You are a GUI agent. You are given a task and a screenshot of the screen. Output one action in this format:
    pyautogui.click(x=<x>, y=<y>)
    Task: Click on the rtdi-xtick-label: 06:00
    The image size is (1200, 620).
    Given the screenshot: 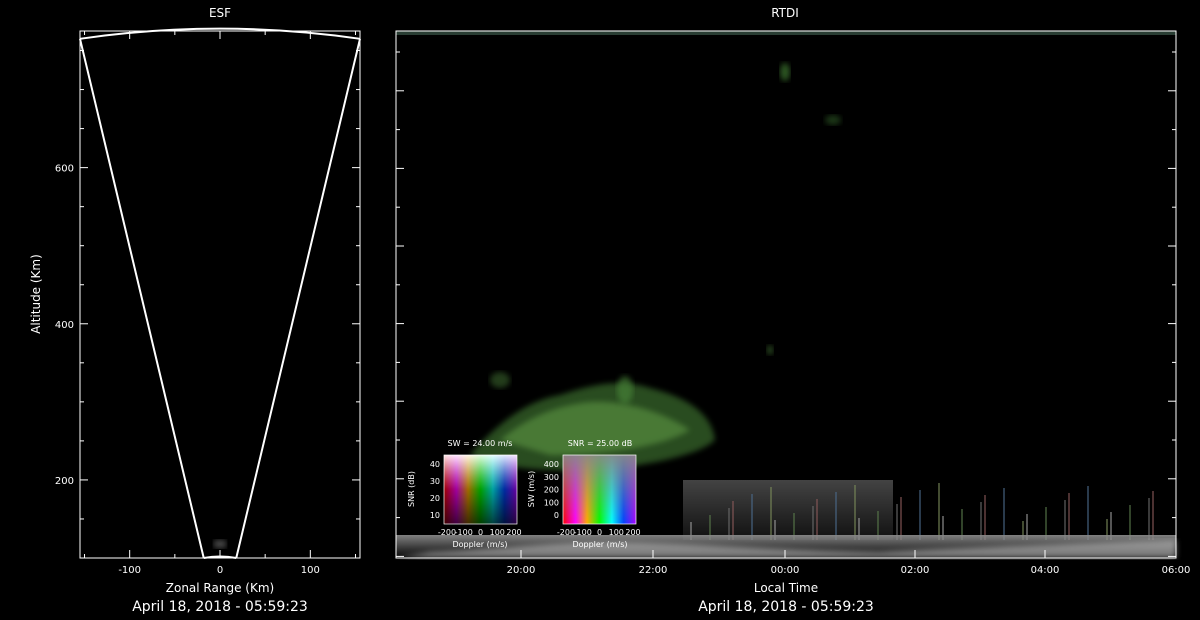 What is the action you would take?
    pyautogui.click(x=1176, y=570)
    